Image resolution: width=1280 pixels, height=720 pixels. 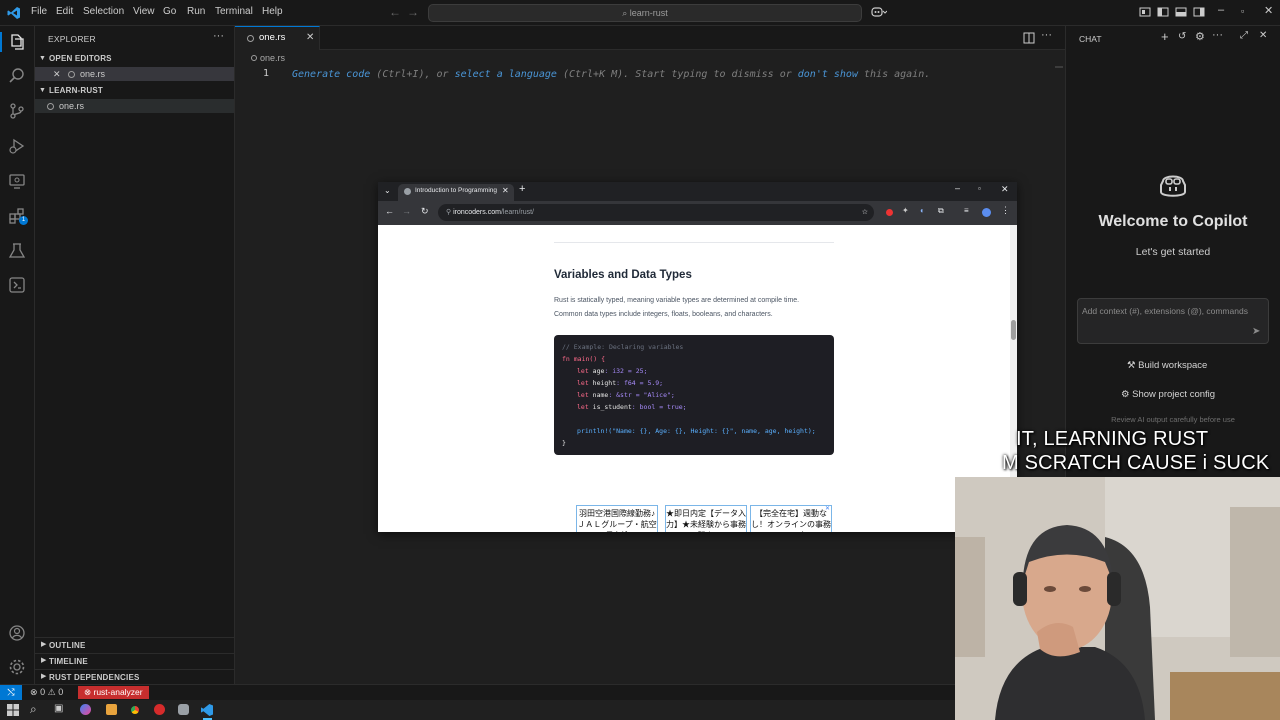 I want to click on reading-list-icon: ≡, so click(x=966, y=210).